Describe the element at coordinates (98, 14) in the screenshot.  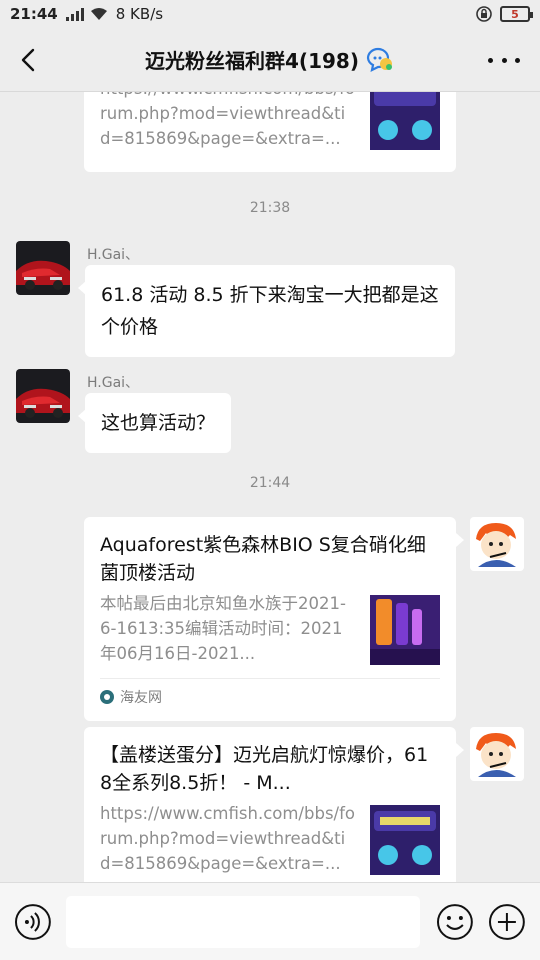
I see `wifi-icon` at that location.